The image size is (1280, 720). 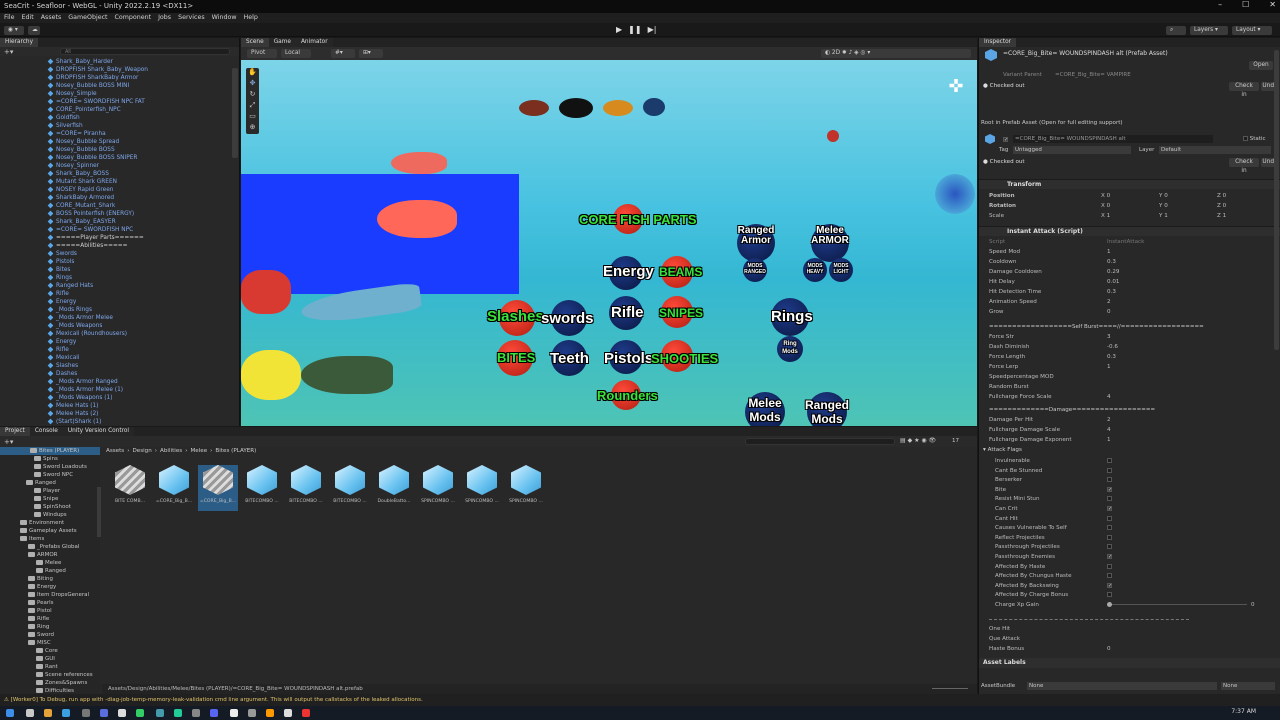 I want to click on tab-animator: Animator, so click(x=314, y=42).